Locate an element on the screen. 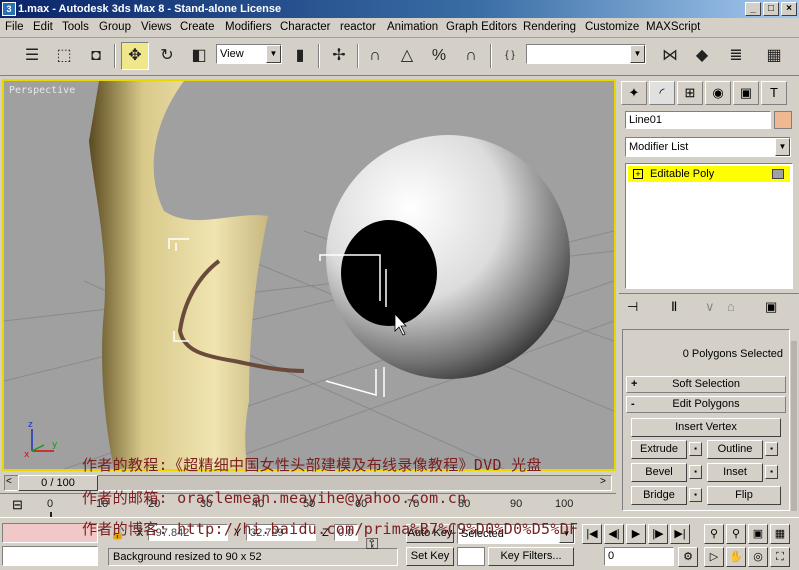  current-frame-field: 0 is located at coordinates (639, 556).